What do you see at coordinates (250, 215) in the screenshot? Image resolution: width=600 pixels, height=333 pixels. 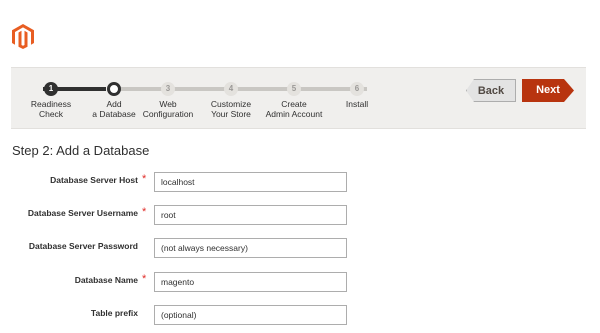 I see `database-username-input` at bounding box center [250, 215].